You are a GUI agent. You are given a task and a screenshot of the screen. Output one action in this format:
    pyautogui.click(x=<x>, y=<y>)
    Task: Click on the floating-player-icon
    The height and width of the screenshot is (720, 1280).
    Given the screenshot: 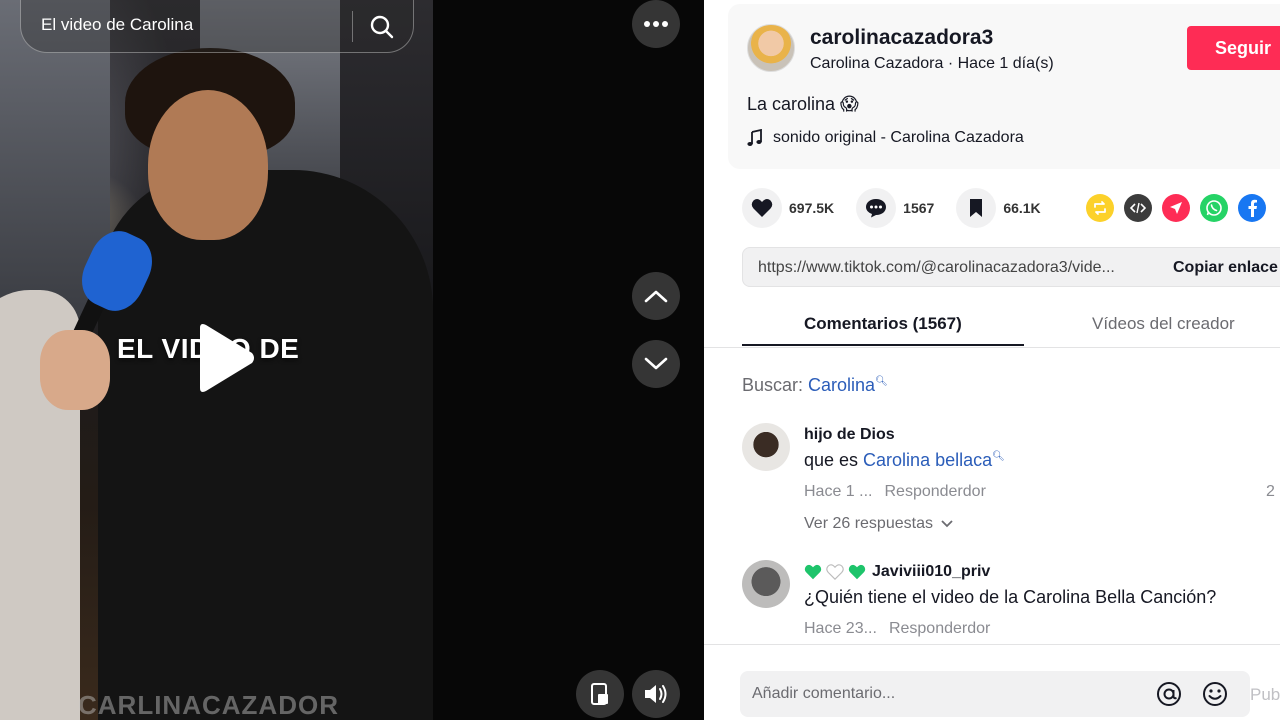 What is the action you would take?
    pyautogui.click(x=599, y=694)
    